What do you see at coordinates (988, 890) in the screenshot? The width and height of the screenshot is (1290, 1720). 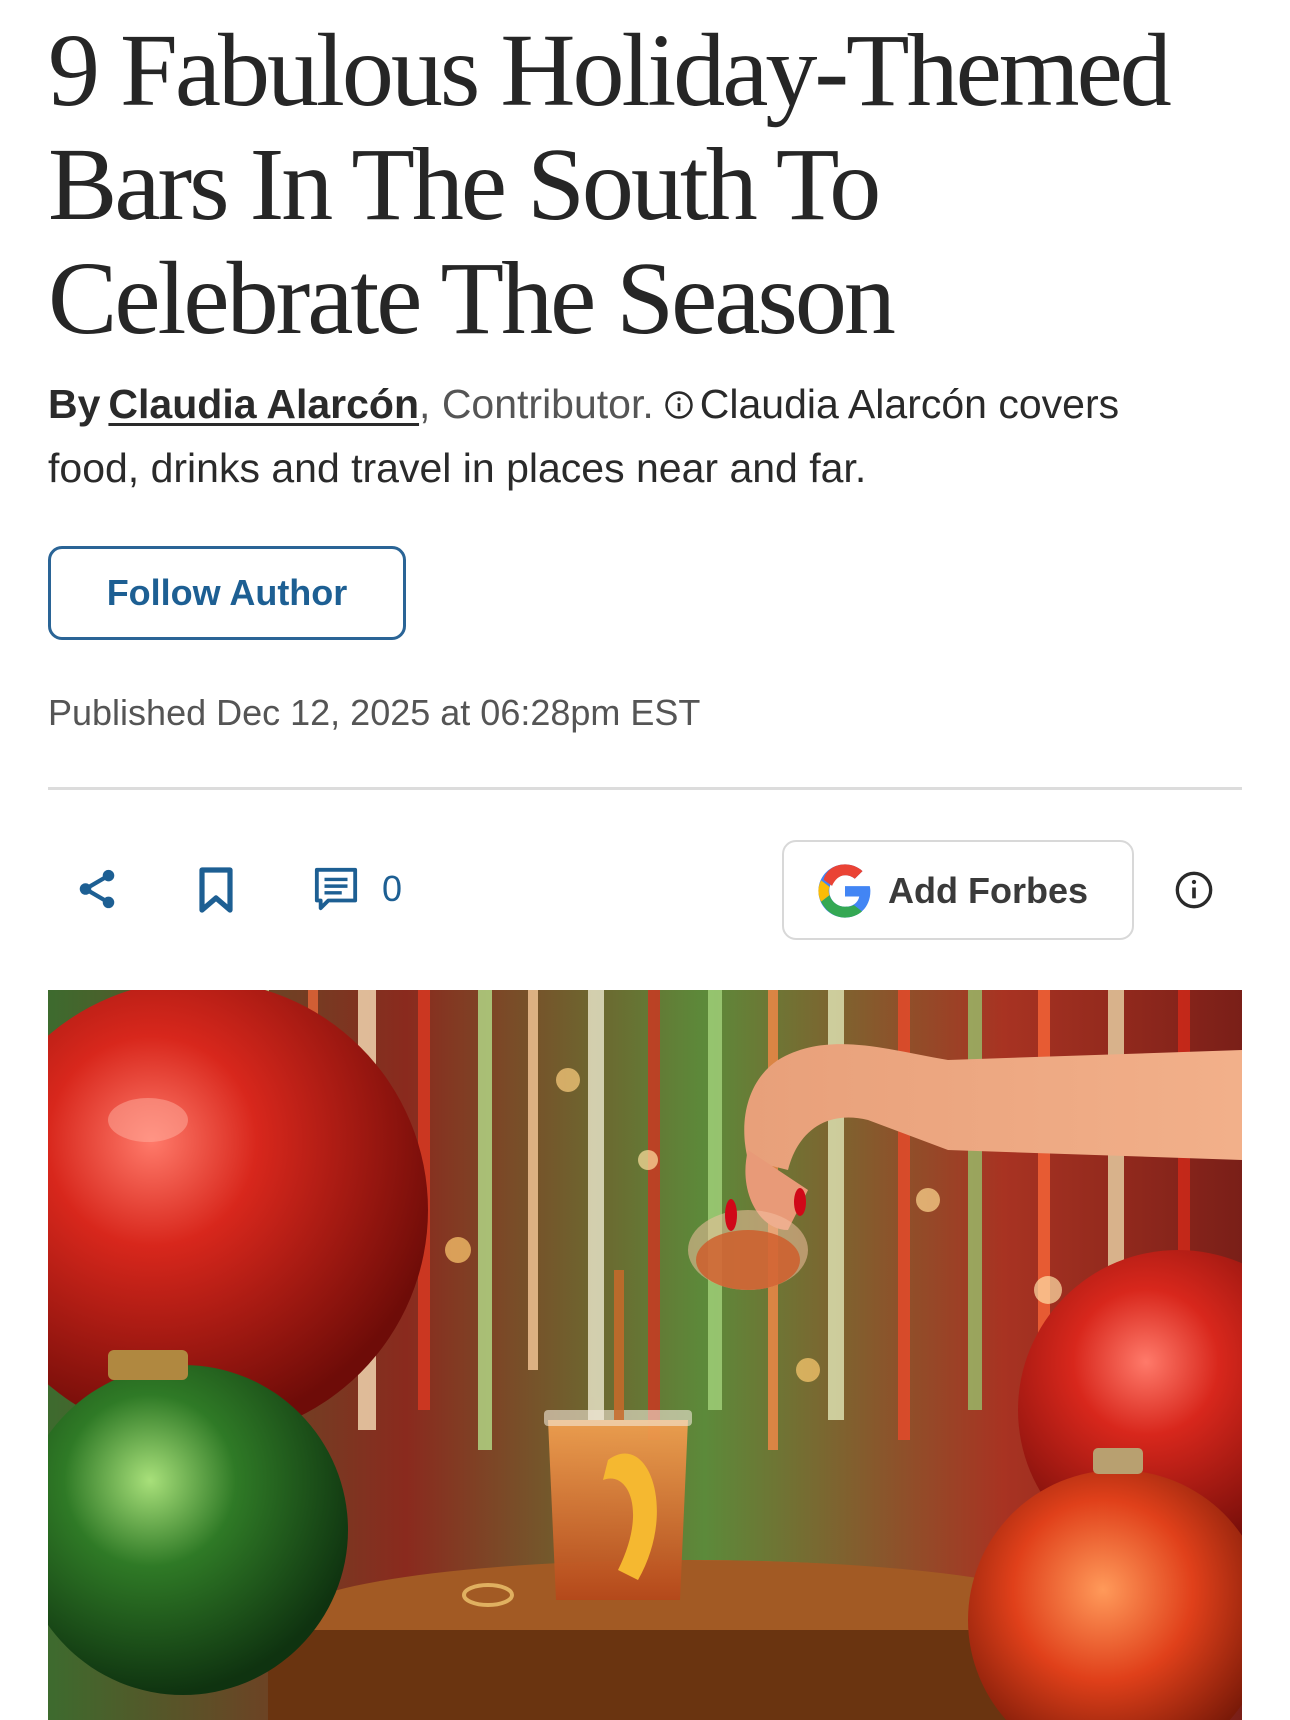 I see `add-forbes-label: Add Forbes` at bounding box center [988, 890].